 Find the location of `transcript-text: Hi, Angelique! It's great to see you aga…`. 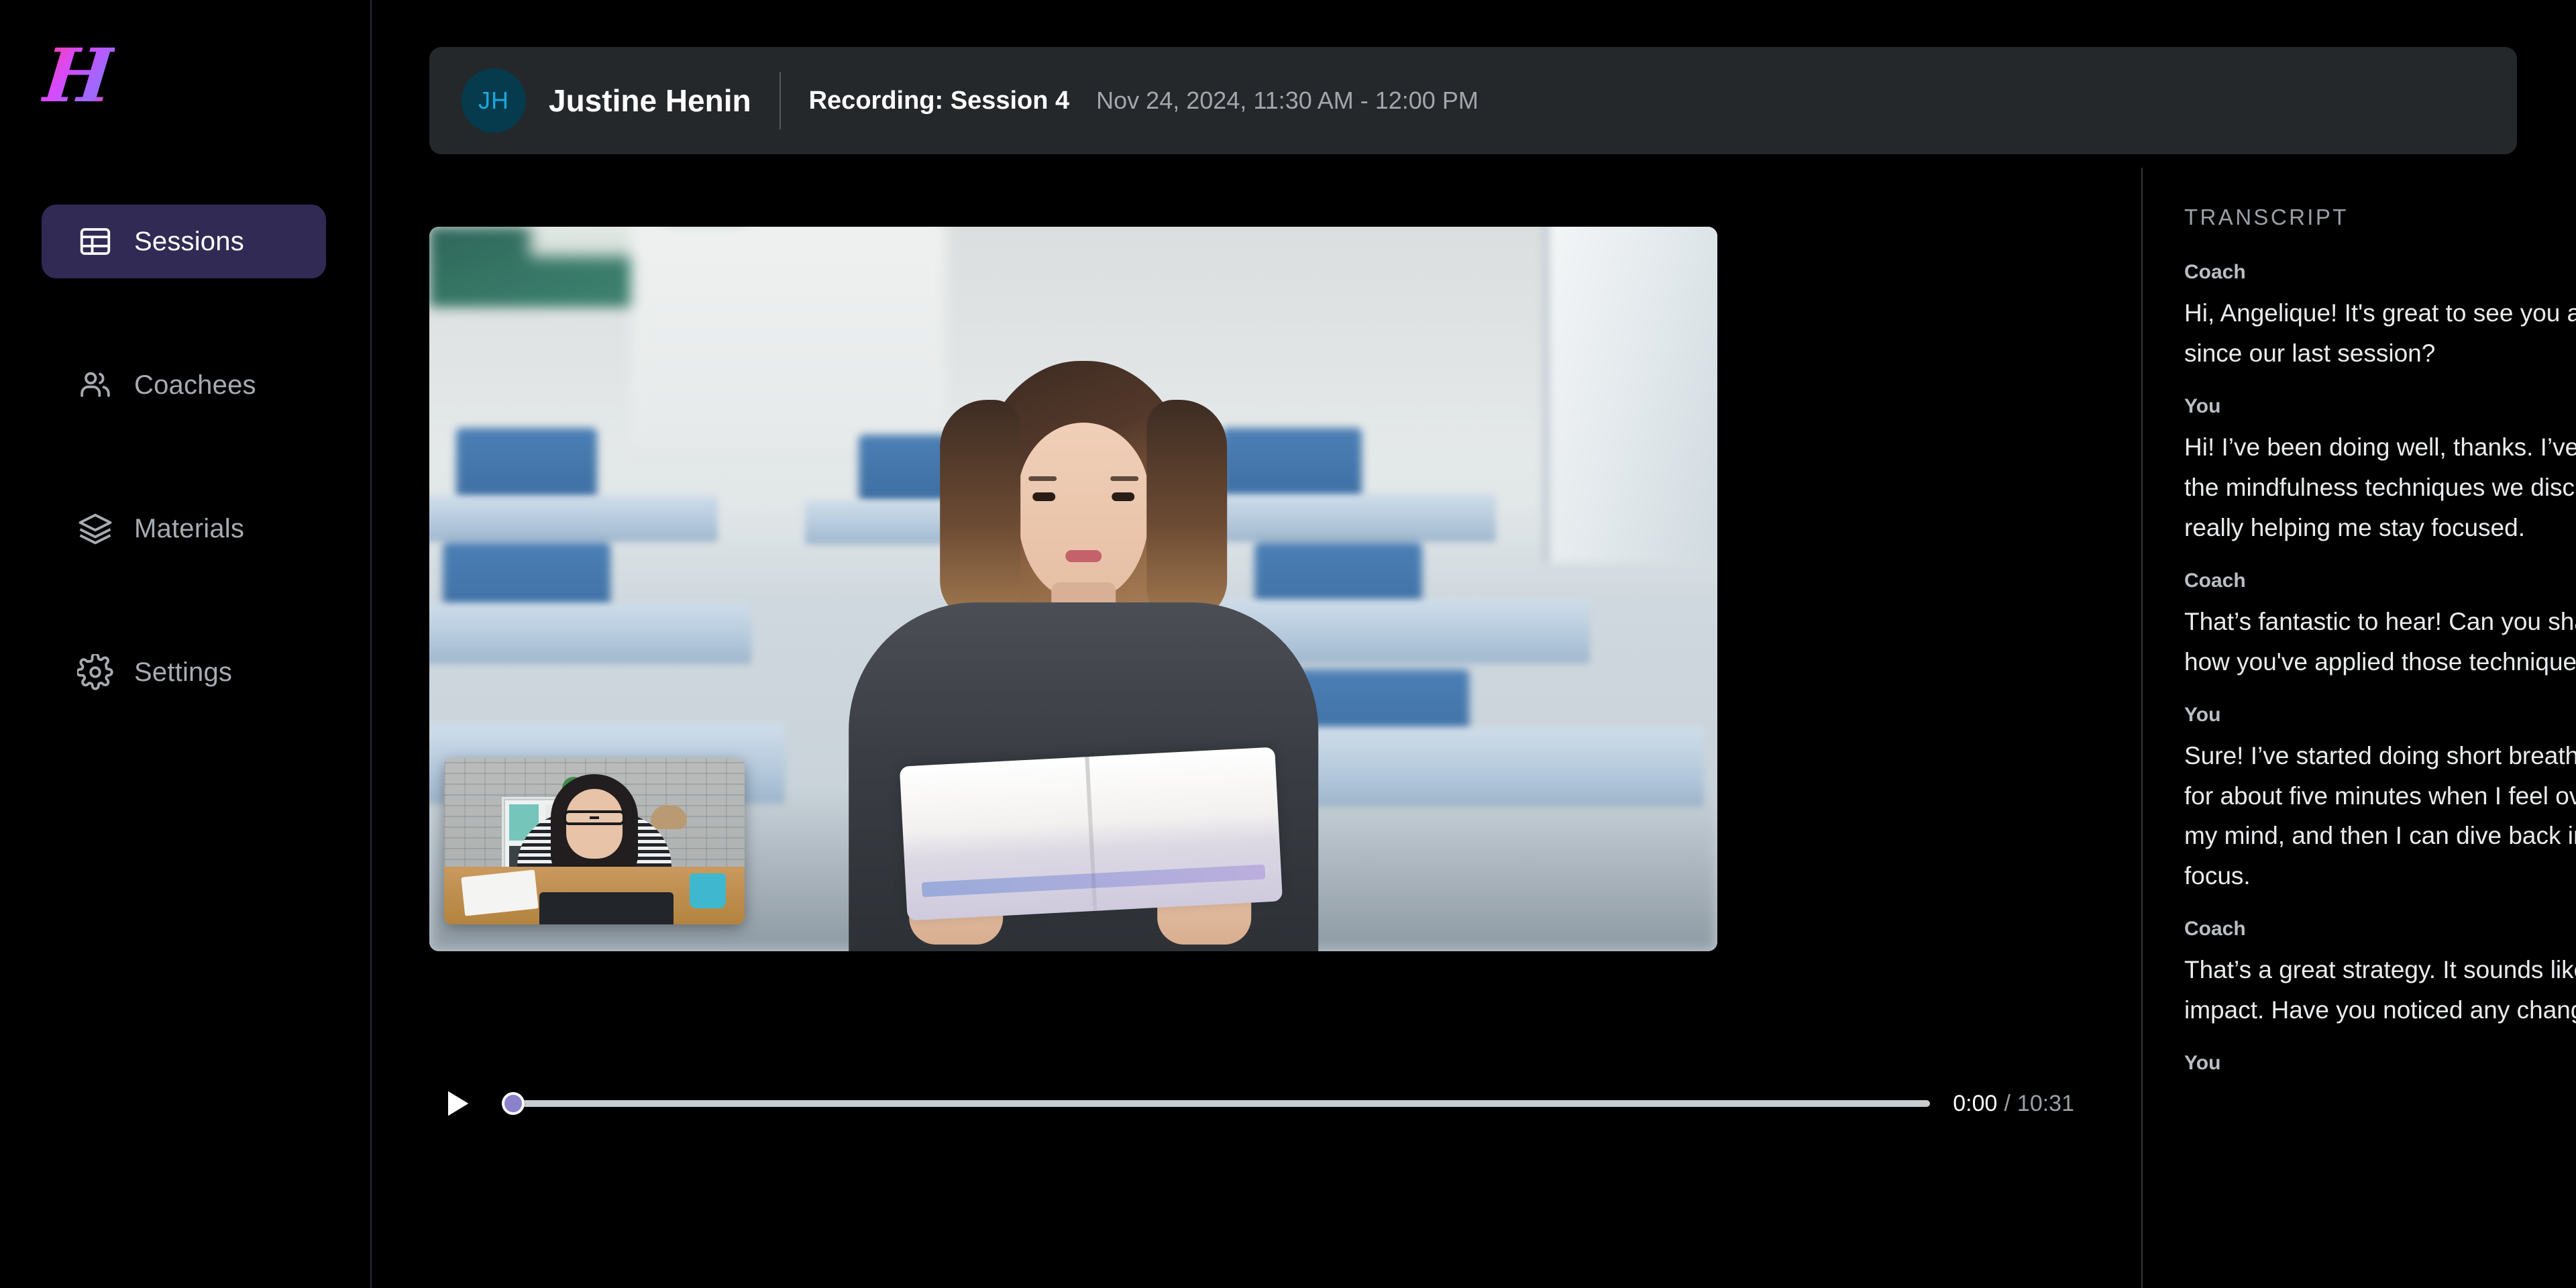

transcript-text: Hi, Angelique! It's great to see you aga… is located at coordinates (2380, 333).